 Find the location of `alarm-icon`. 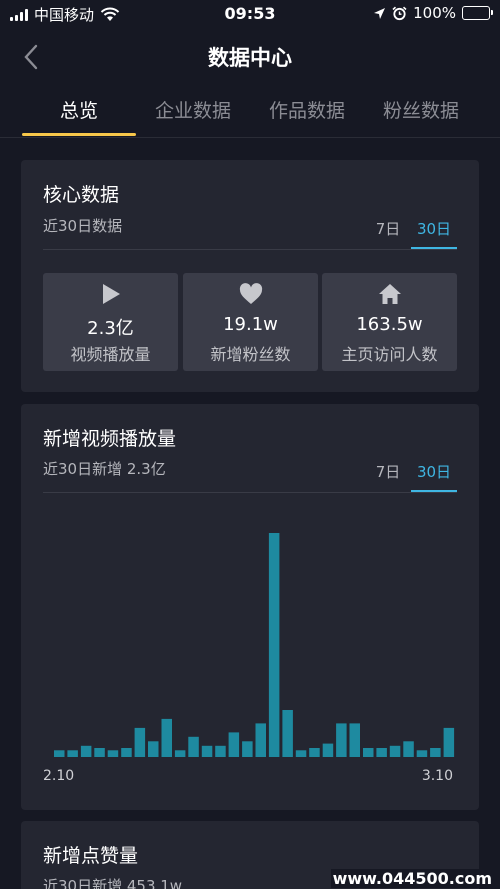

alarm-icon is located at coordinates (399, 13).